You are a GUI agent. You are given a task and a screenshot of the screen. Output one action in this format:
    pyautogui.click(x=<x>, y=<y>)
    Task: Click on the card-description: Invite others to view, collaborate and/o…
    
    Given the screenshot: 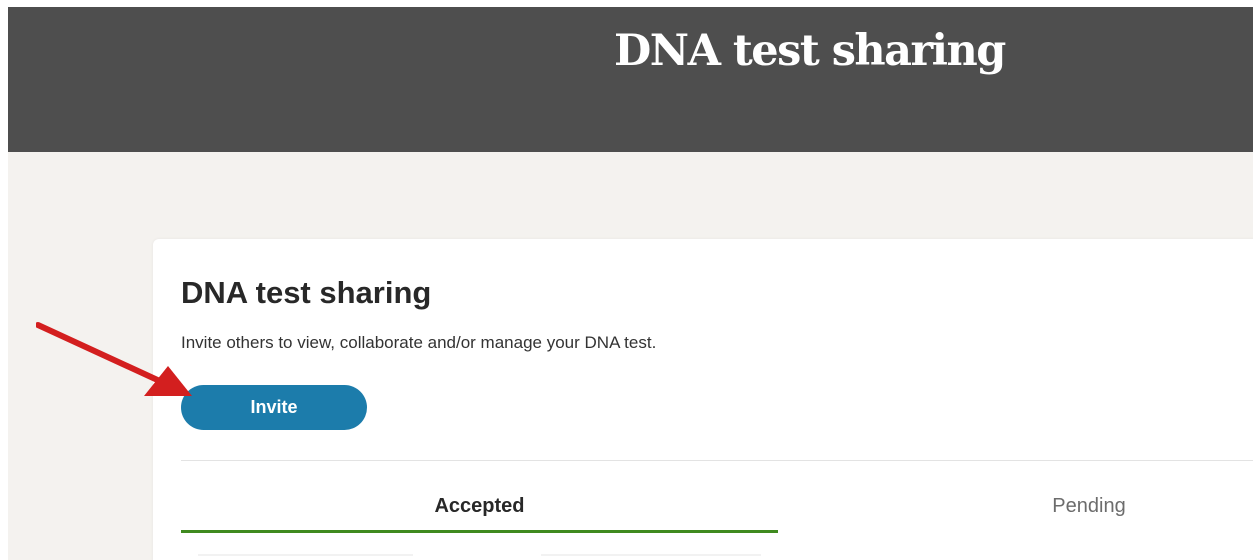 What is the action you would take?
    pyautogui.click(x=419, y=342)
    